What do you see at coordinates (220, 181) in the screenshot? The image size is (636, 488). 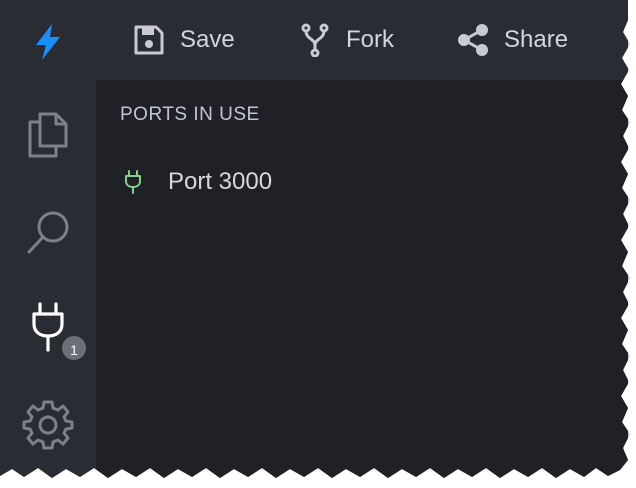 I see `port-label: Port 3000` at bounding box center [220, 181].